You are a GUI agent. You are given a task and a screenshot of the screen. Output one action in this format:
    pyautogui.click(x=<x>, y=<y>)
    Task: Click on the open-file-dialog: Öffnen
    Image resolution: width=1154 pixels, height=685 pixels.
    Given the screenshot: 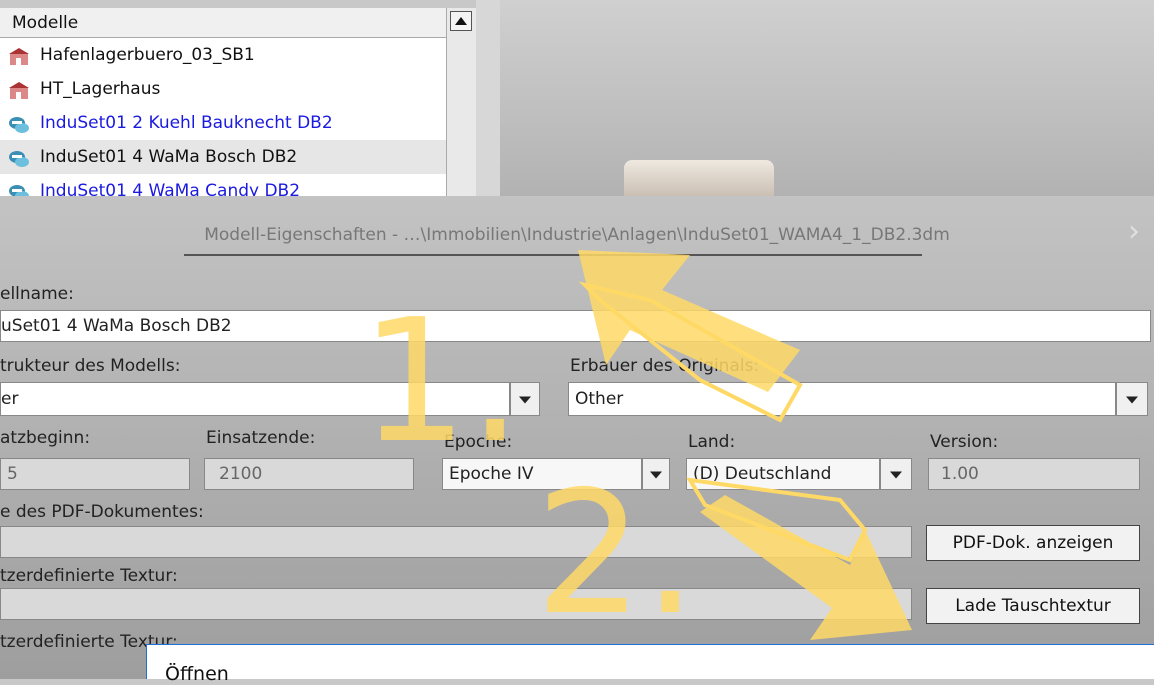 What is the action you would take?
    pyautogui.click(x=650, y=664)
    